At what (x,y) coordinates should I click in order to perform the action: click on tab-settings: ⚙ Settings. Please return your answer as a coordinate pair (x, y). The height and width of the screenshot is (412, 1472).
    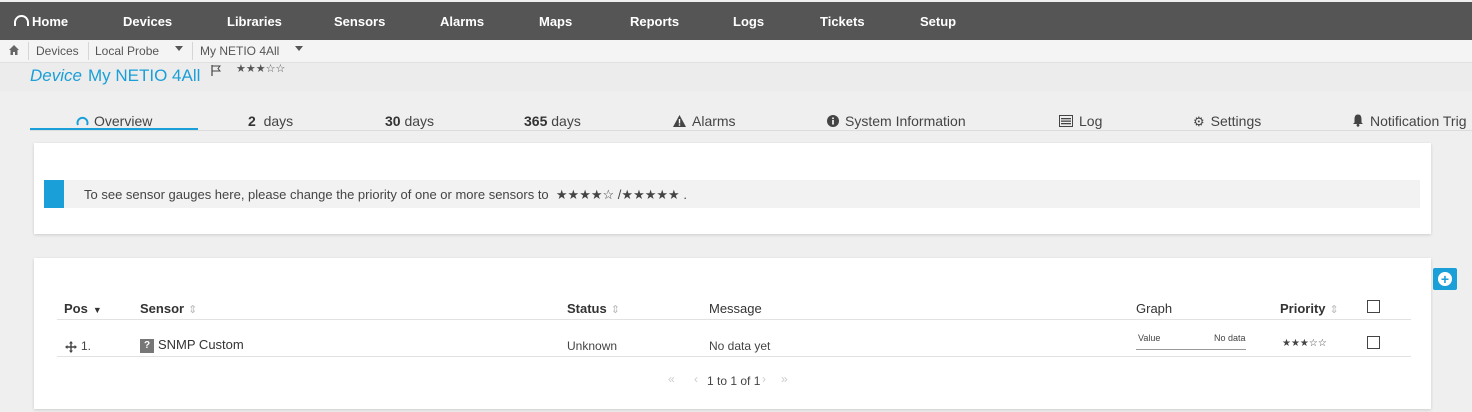
    Looking at the image, I should click on (1227, 121).